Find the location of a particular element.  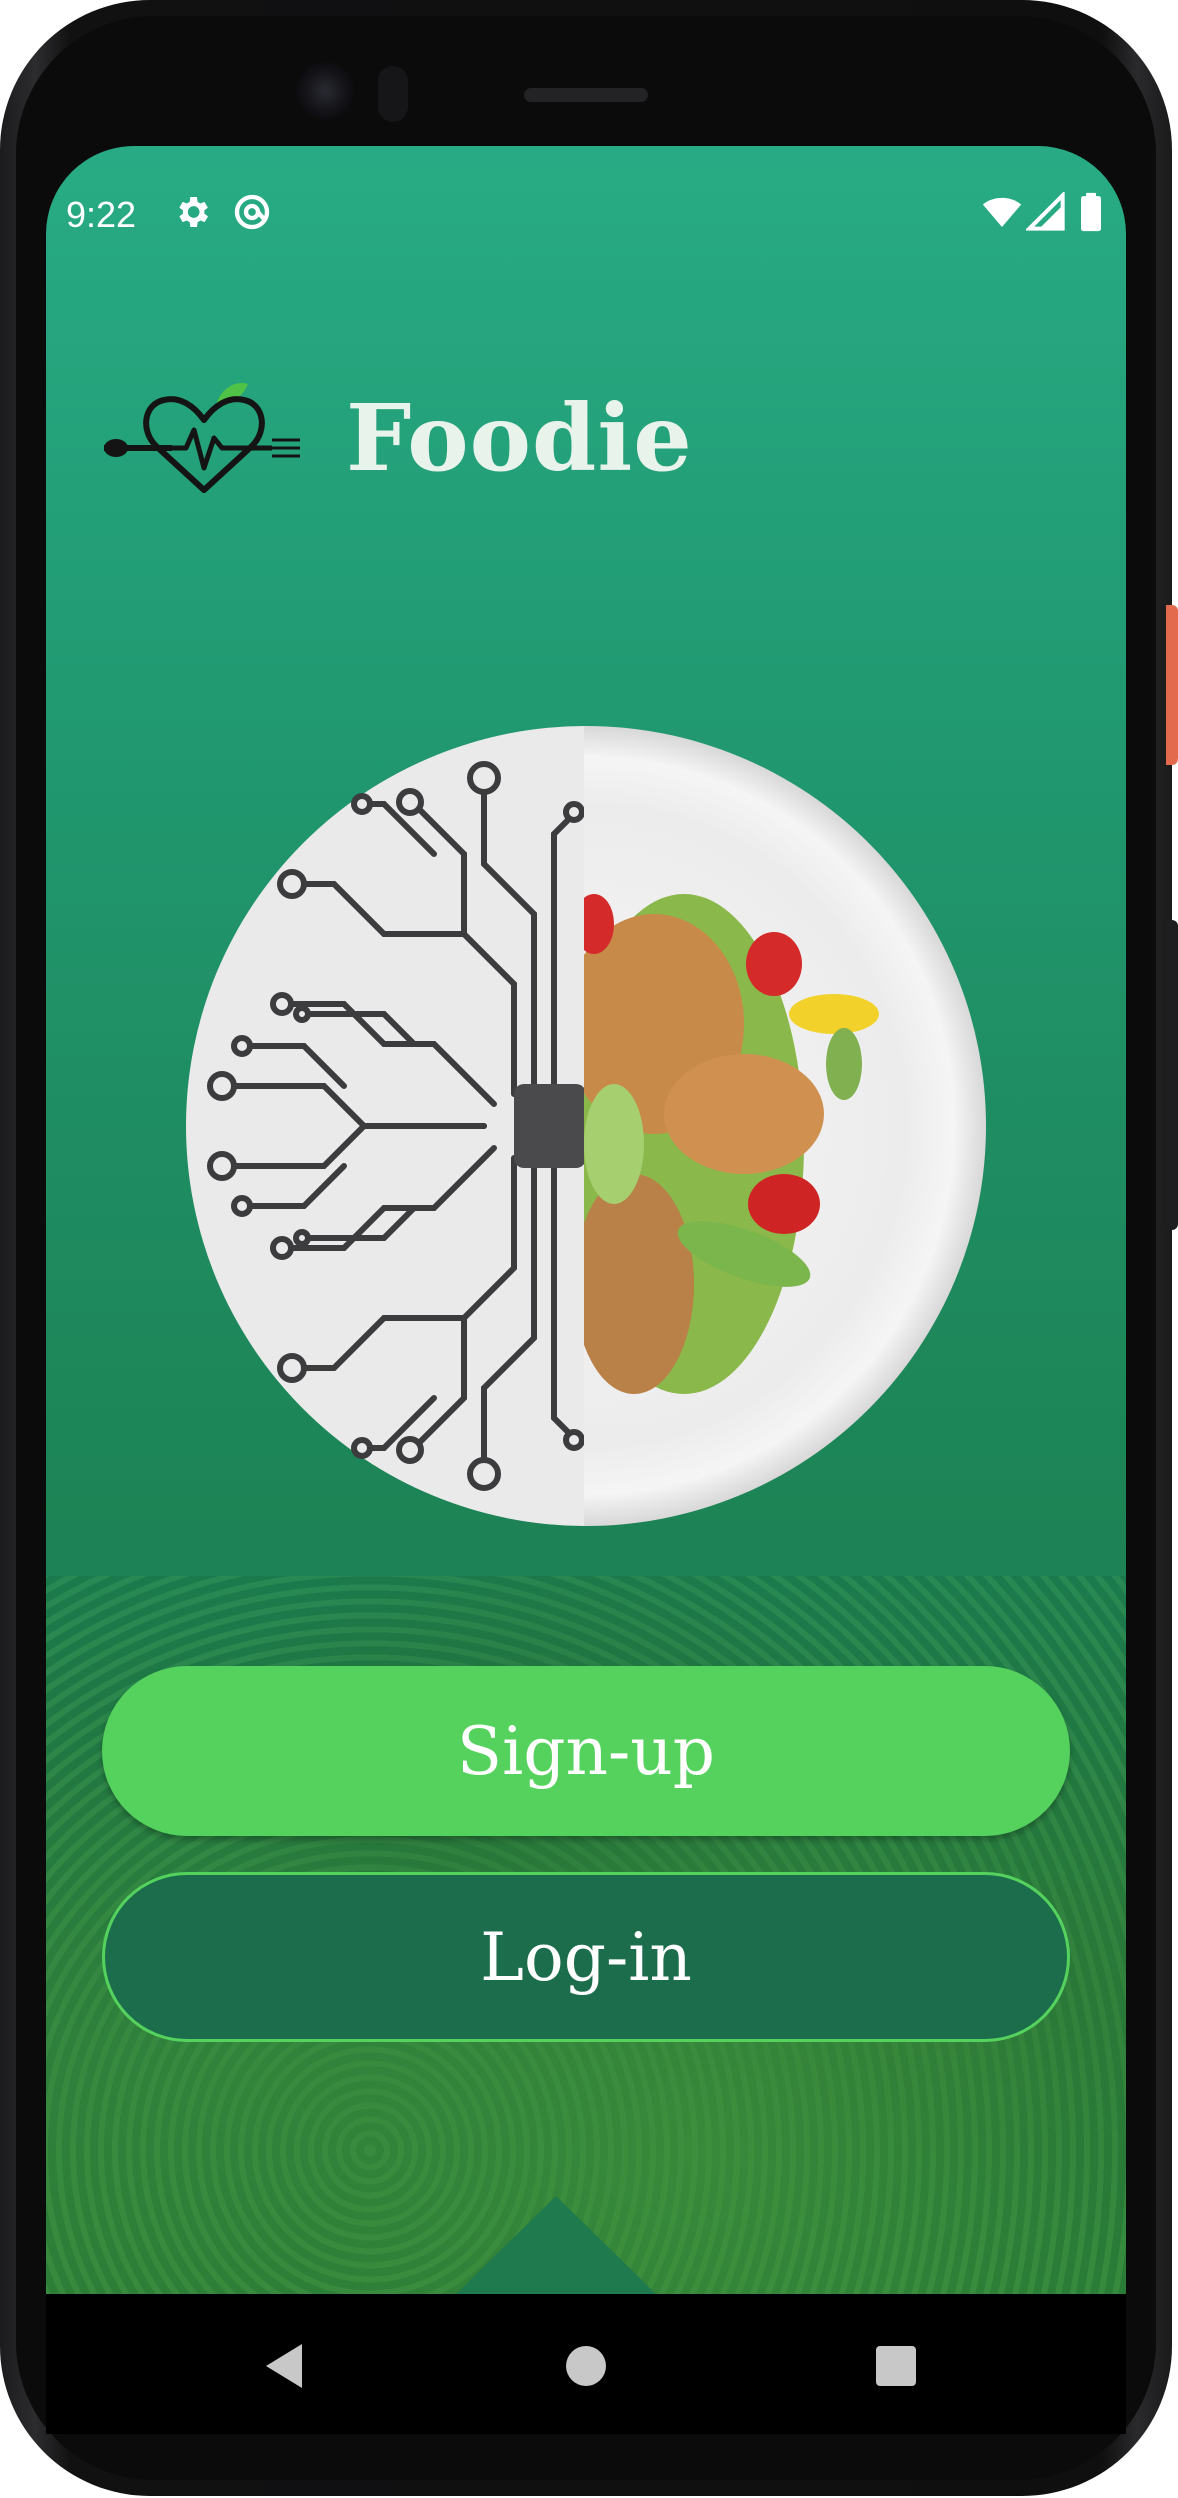

wifi-icon is located at coordinates (1002, 212).